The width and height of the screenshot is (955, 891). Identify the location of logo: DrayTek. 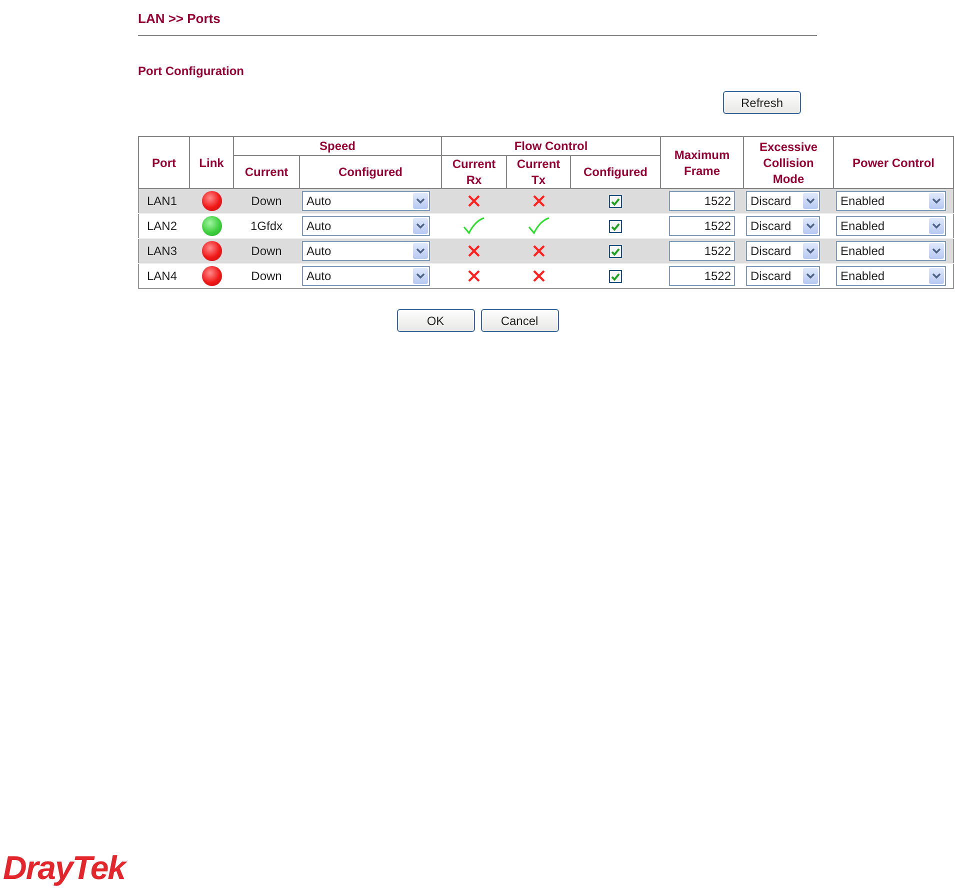
(64, 868).